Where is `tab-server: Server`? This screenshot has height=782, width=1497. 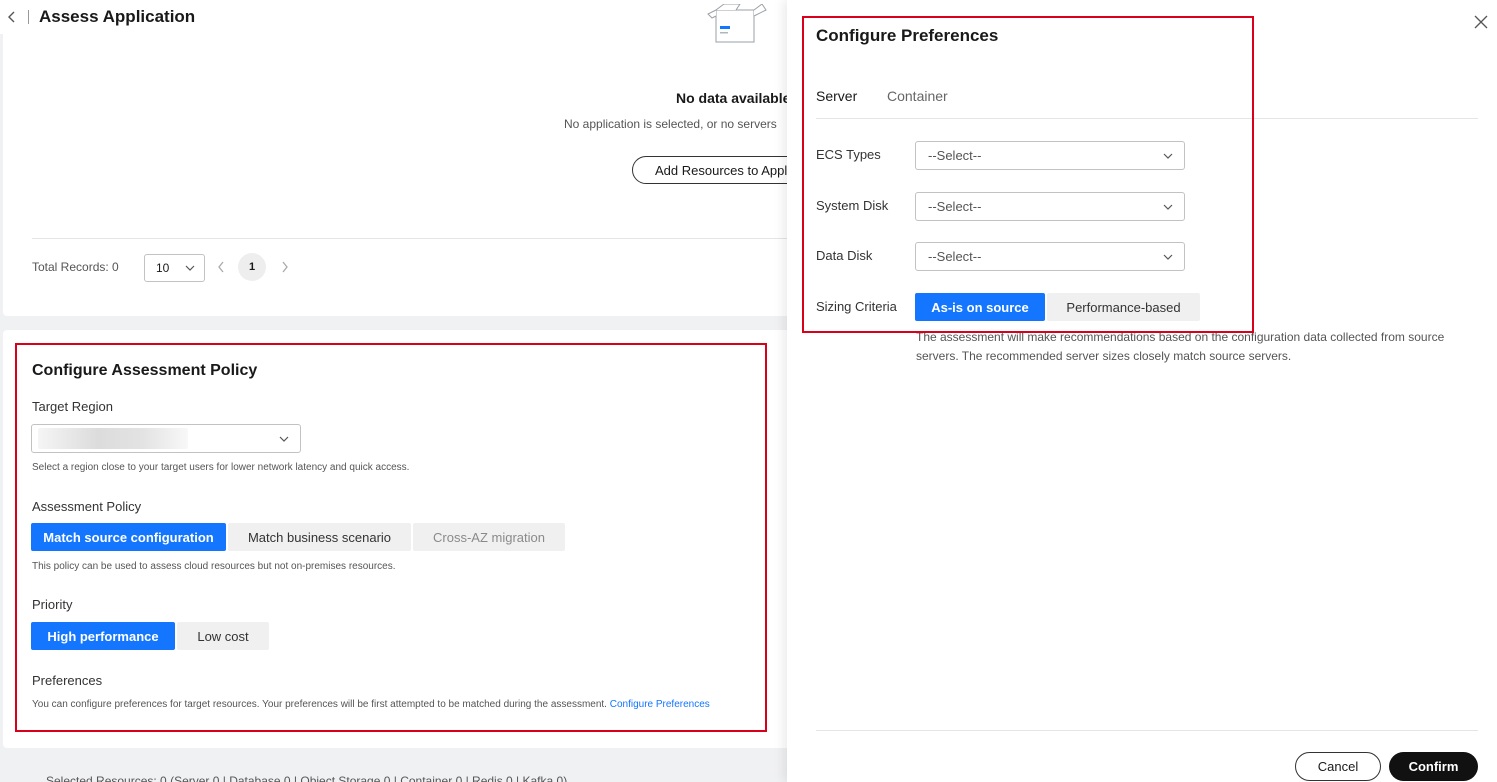 tab-server: Server is located at coordinates (836, 96).